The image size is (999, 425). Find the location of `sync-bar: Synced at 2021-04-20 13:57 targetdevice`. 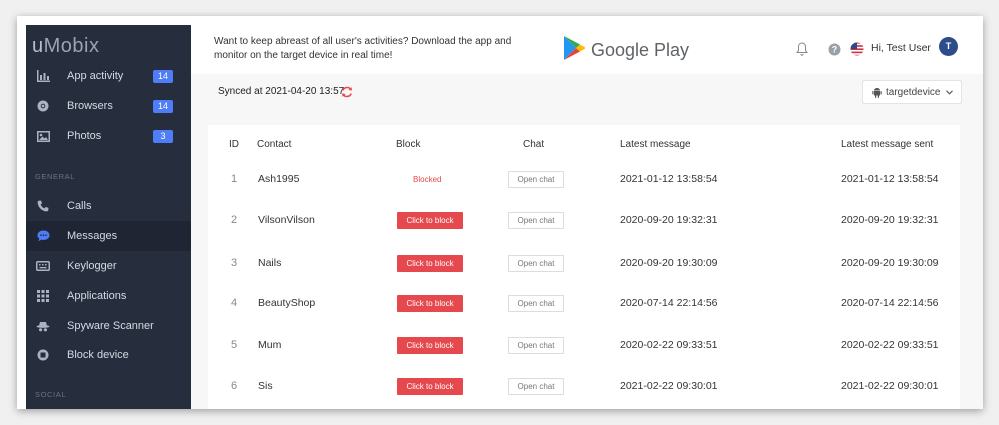

sync-bar: Synced at 2021-04-20 13:57 targetdevice is located at coordinates (587, 92).